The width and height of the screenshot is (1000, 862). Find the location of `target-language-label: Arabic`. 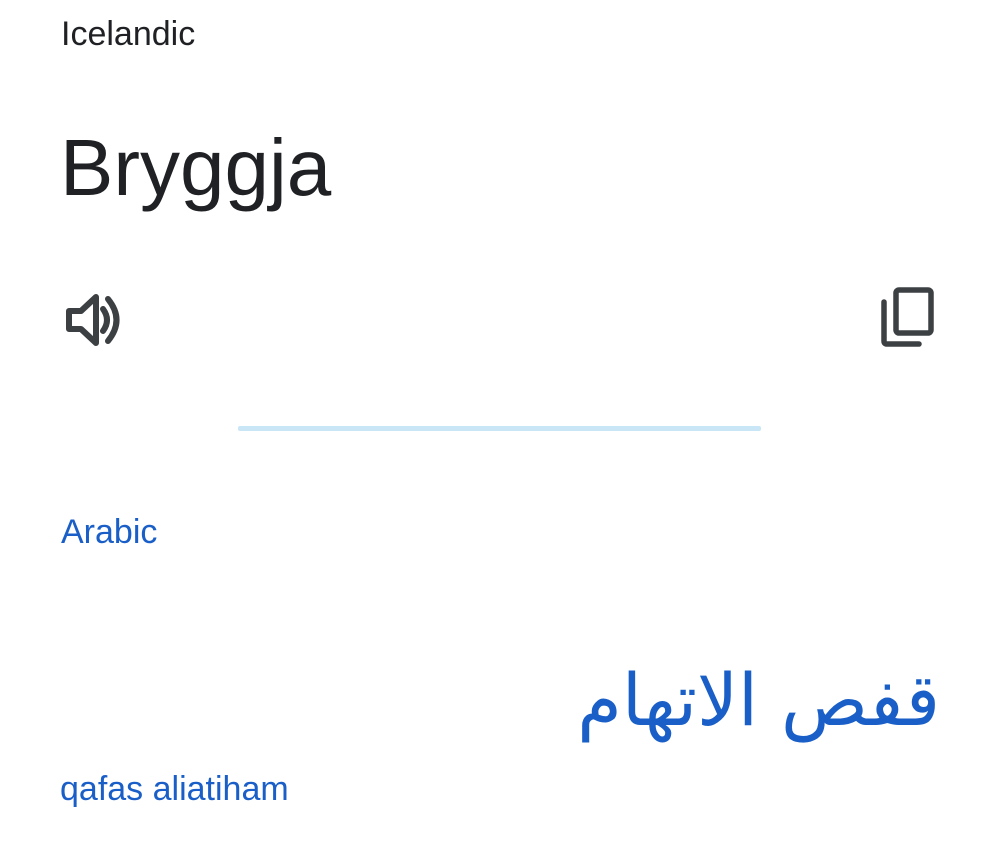

target-language-label: Arabic is located at coordinates (109, 532).